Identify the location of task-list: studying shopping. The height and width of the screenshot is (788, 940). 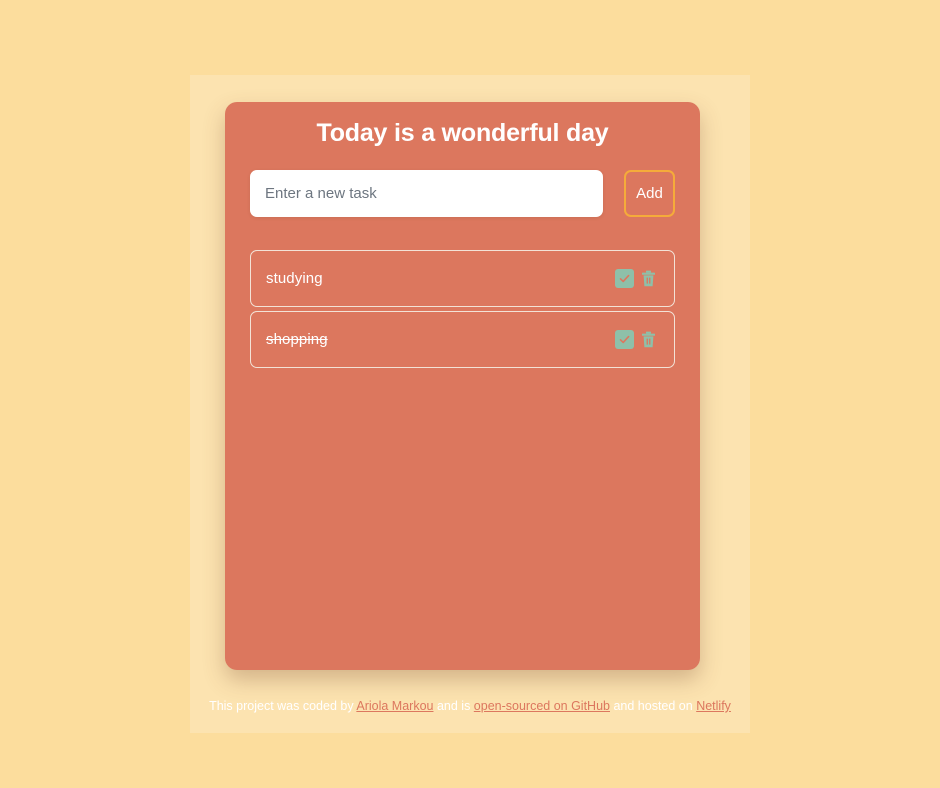
(462, 292).